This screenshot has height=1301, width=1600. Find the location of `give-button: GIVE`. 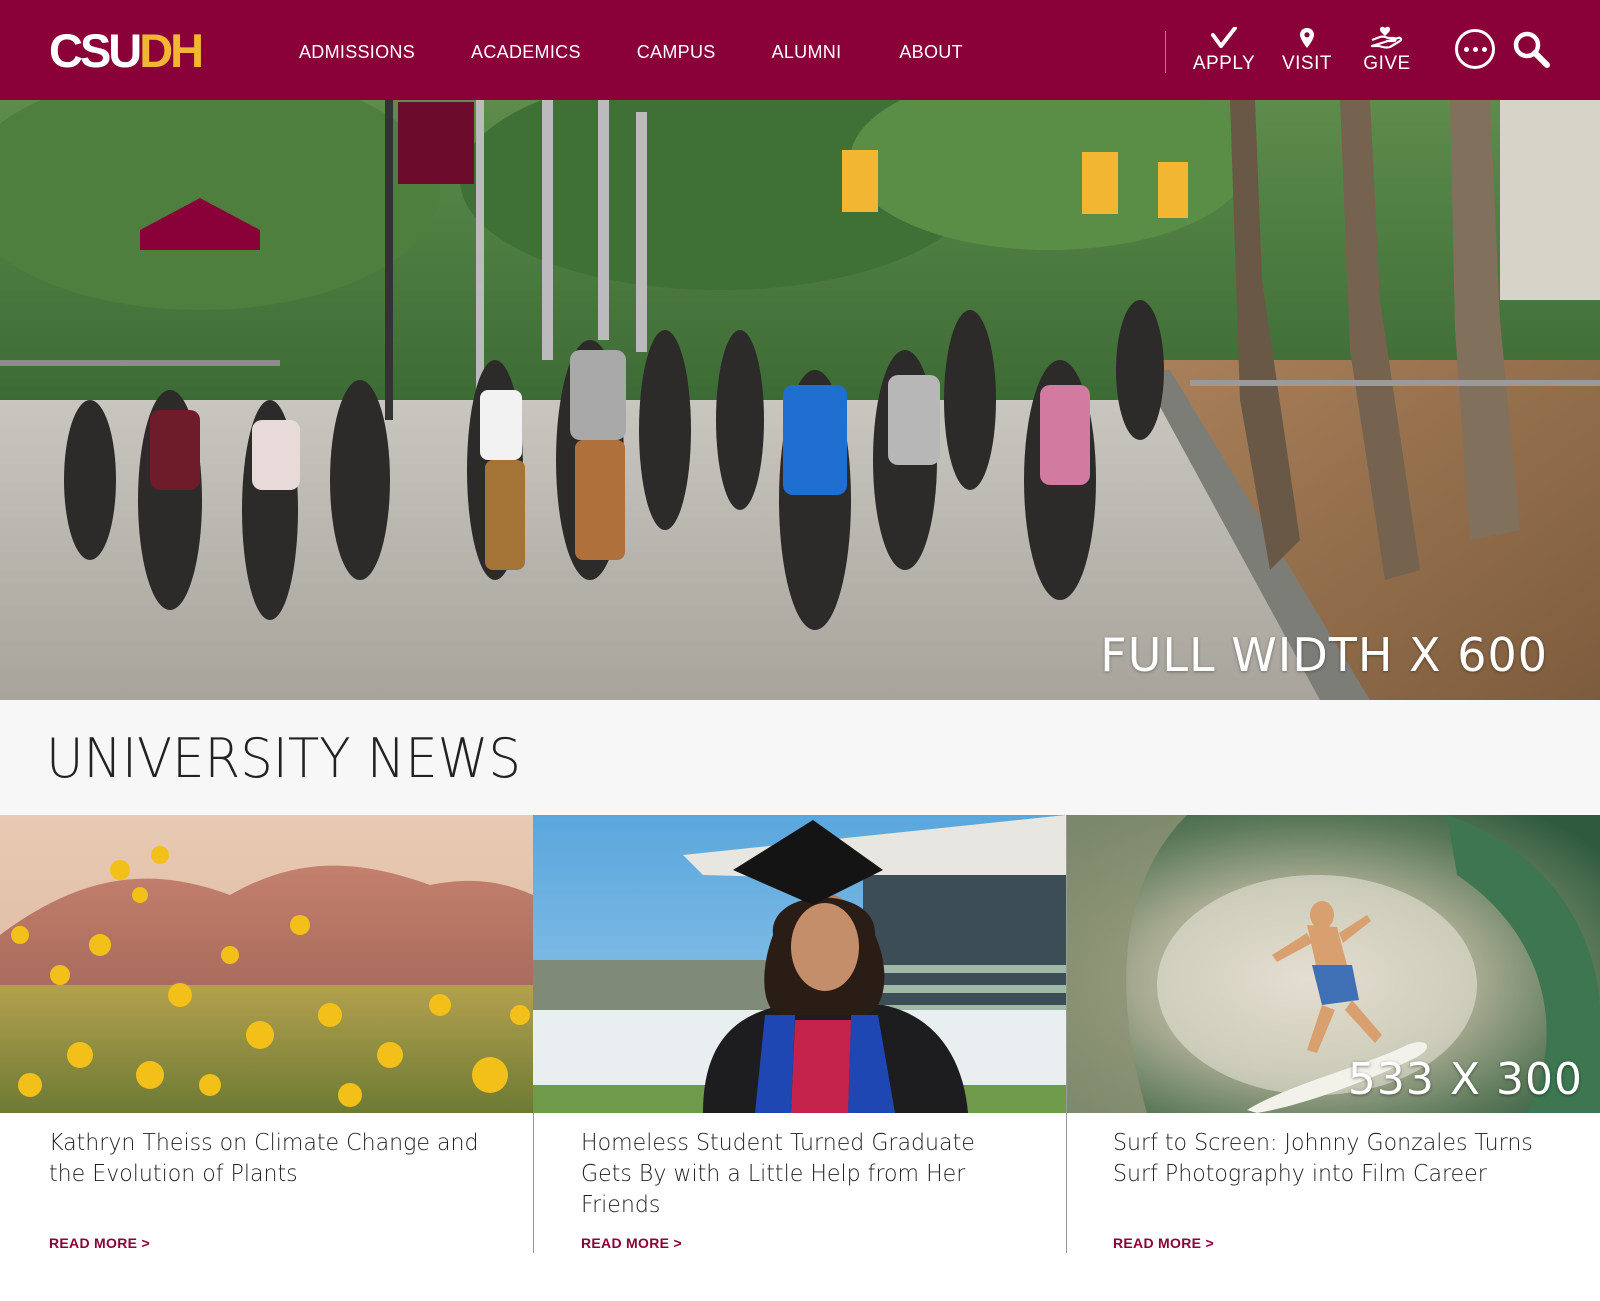

give-button: GIVE is located at coordinates (1387, 50).